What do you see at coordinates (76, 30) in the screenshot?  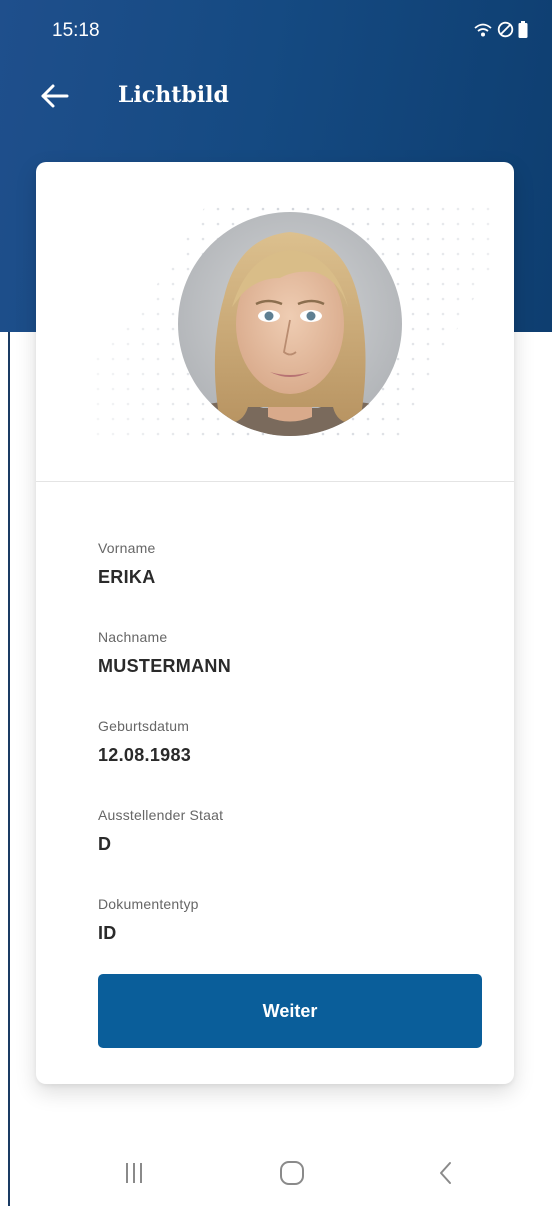 I see `status-time: 15:18` at bounding box center [76, 30].